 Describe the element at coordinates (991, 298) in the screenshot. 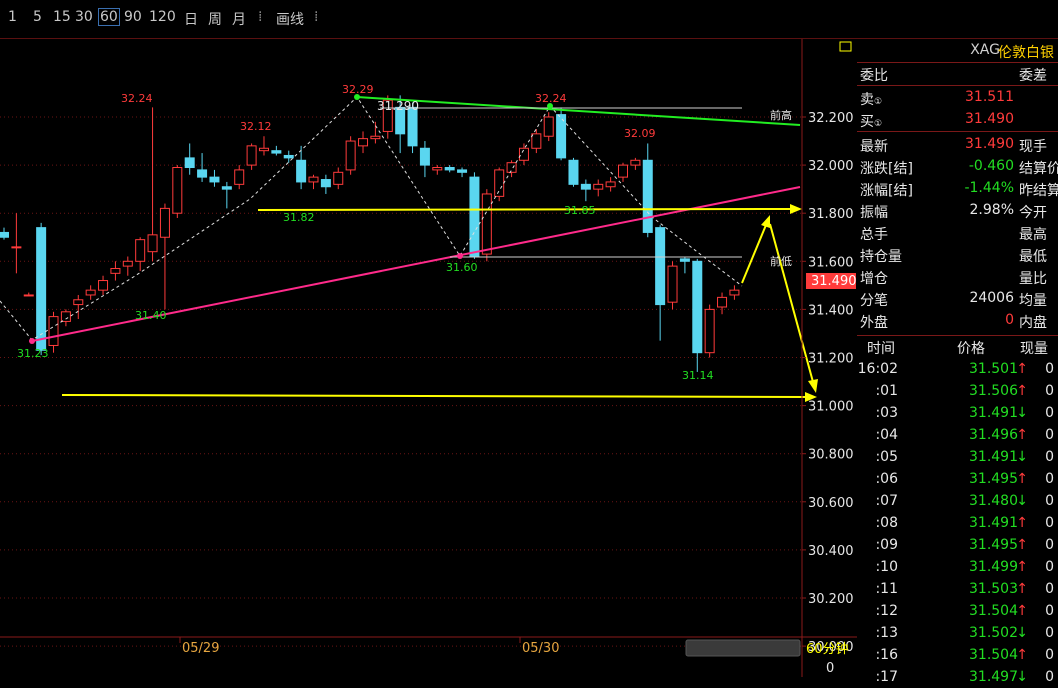

I see `stat-value: 24006` at that location.